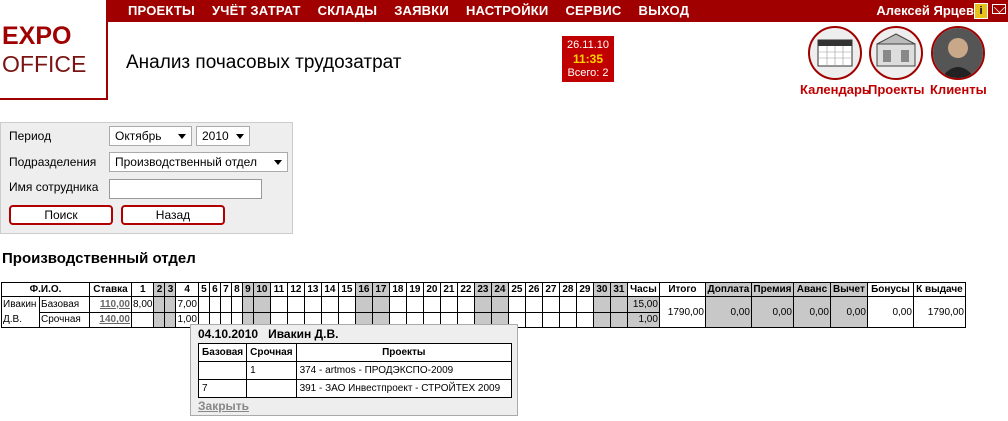  What do you see at coordinates (896, 53) in the screenshot?
I see `projects-icon` at bounding box center [896, 53].